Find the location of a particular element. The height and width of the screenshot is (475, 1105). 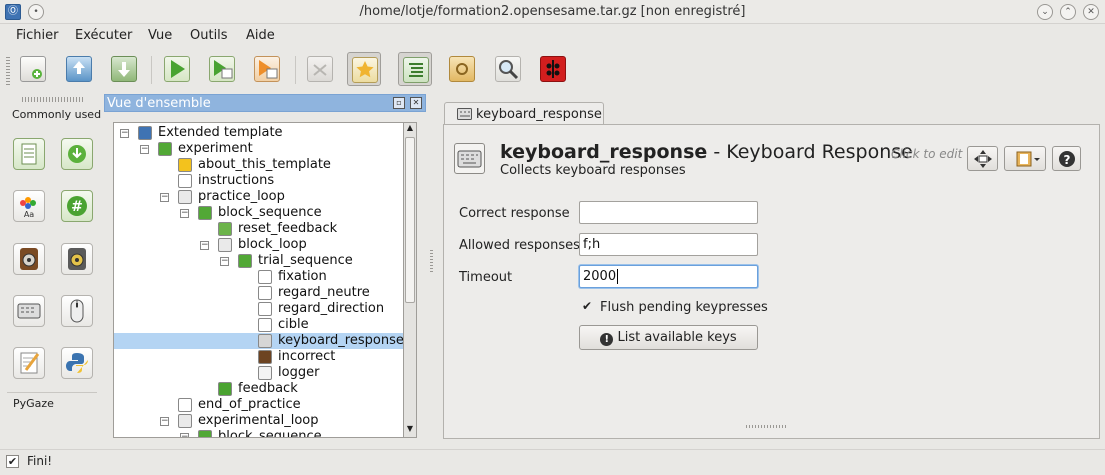

menu-vue: Vue is located at coordinates (160, 35).